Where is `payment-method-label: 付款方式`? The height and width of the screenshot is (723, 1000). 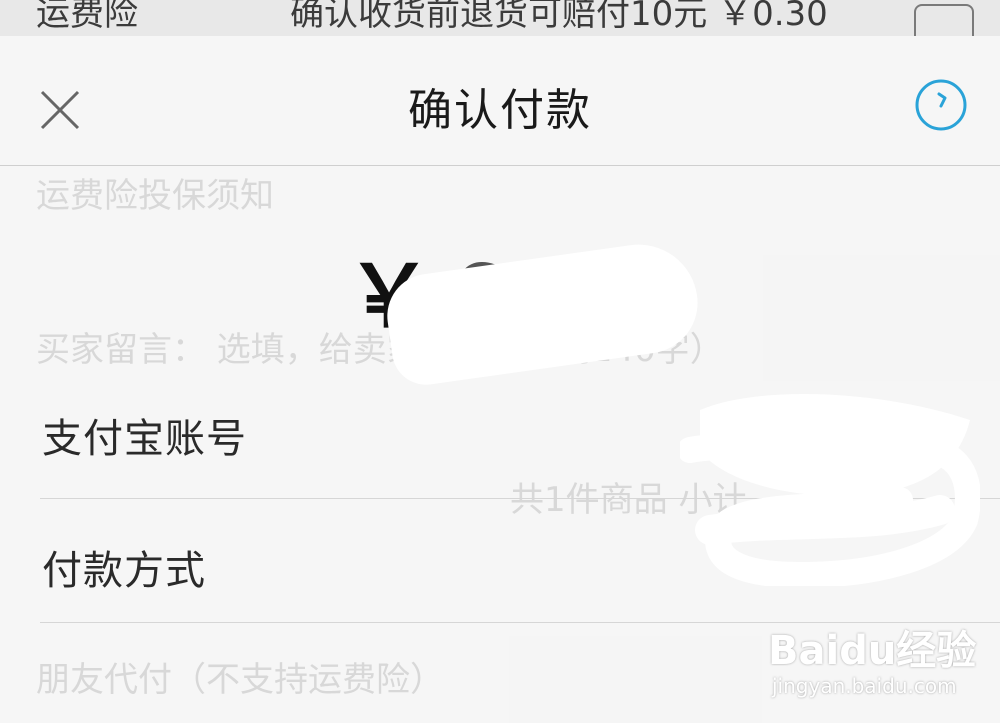 payment-method-label: 付款方式 is located at coordinates (124, 571).